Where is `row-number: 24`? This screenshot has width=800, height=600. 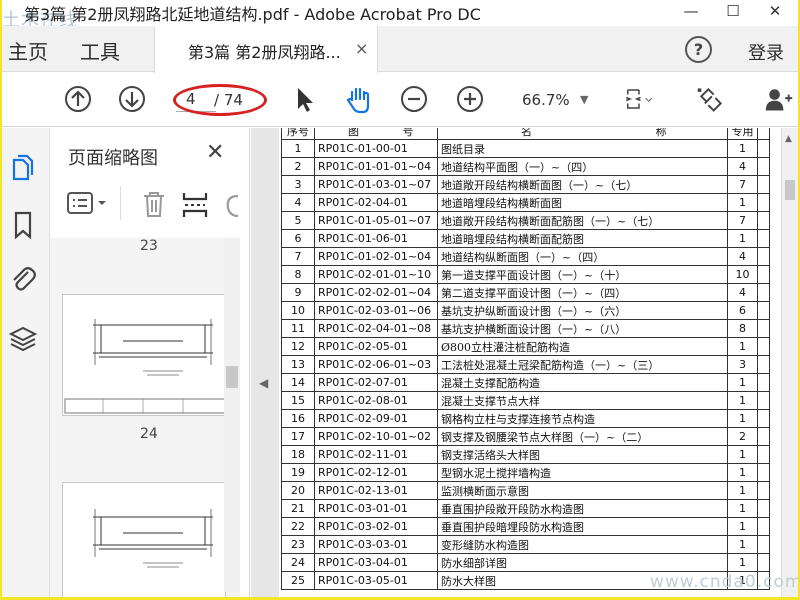
row-number: 24 is located at coordinates (298, 562).